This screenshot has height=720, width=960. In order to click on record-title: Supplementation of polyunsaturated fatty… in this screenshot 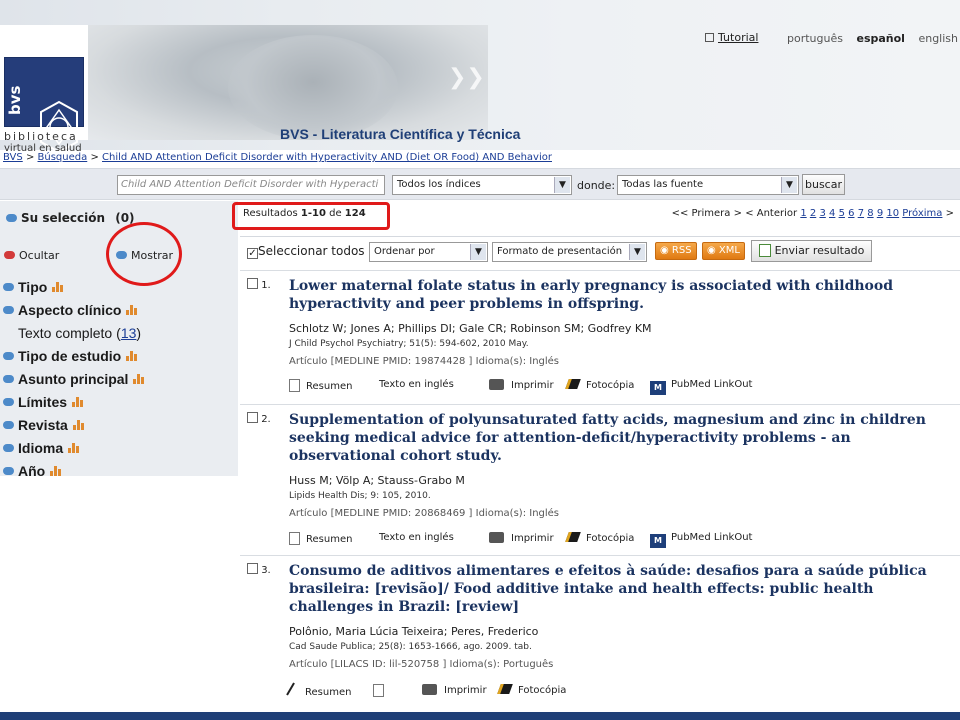, I will do `click(619, 438)`.